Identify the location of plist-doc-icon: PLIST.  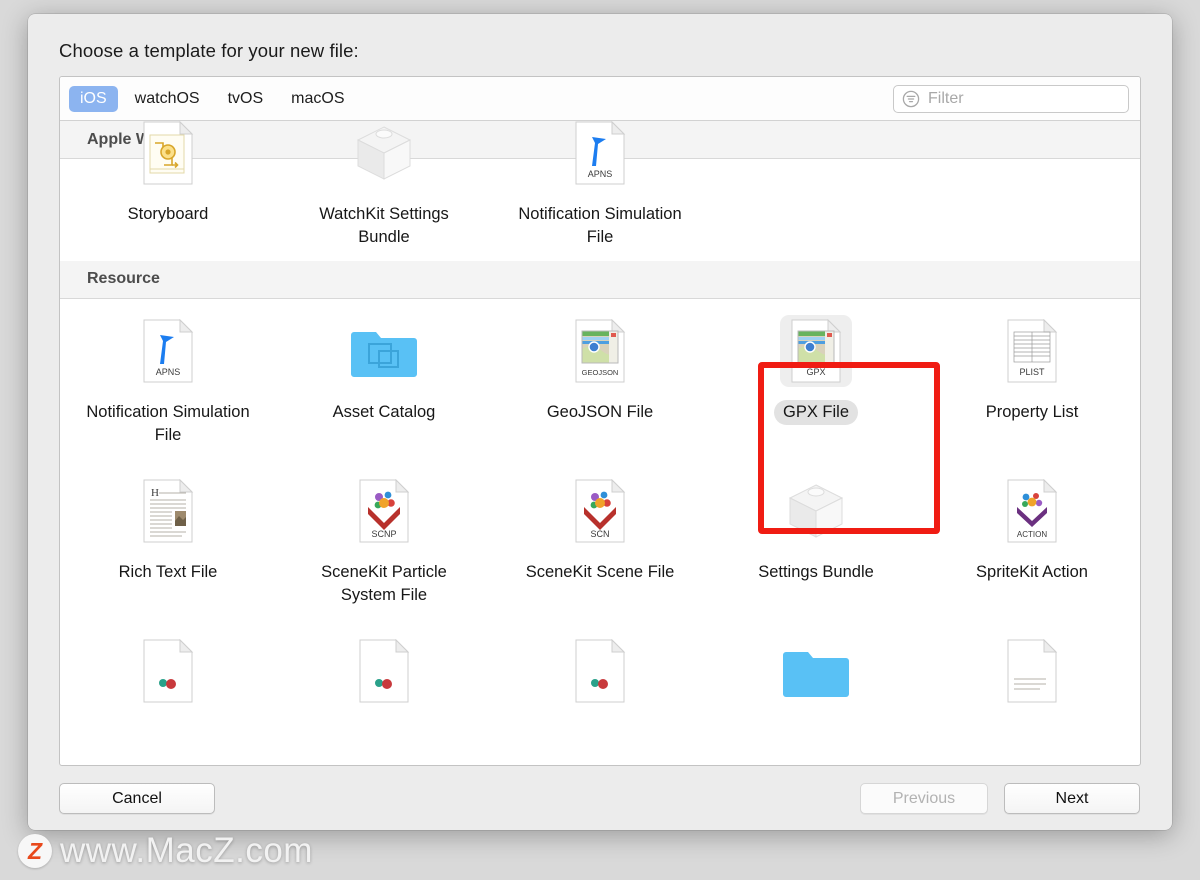
(1032, 350).